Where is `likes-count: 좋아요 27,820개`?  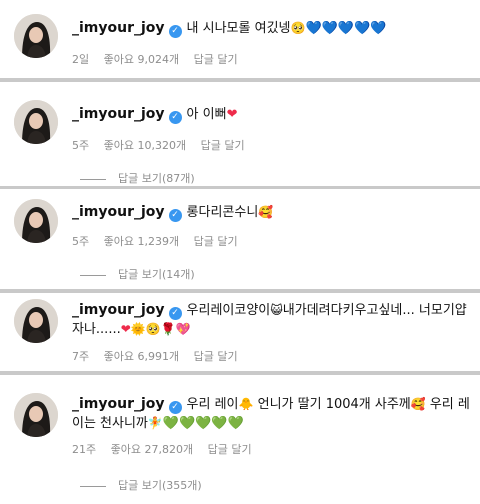 likes-count: 좋아요 27,820개 is located at coordinates (152, 449).